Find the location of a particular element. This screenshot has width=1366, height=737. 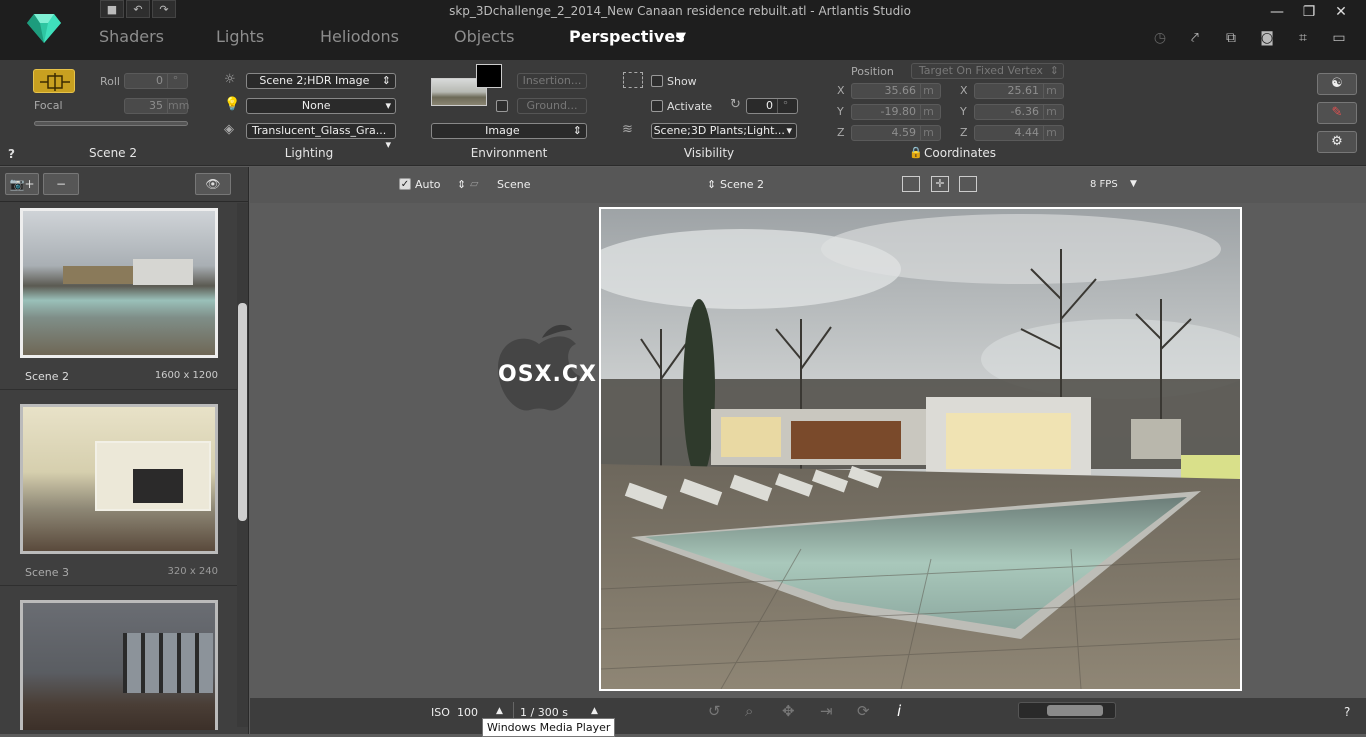

taskbar-tooltip: Windows Media Player is located at coordinates (549, 727).